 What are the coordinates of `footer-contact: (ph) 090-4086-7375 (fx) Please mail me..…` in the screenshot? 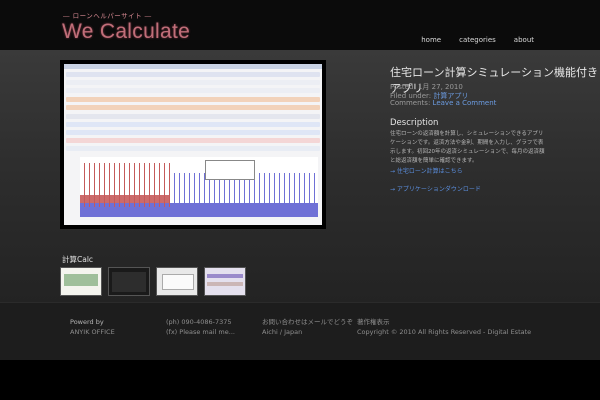 It's located at (200, 327).